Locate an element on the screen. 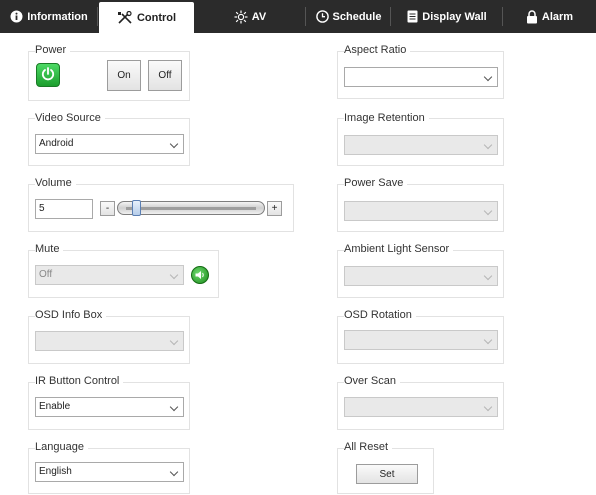 This screenshot has height=495, width=596. volume-value-field: 5 is located at coordinates (64, 209).